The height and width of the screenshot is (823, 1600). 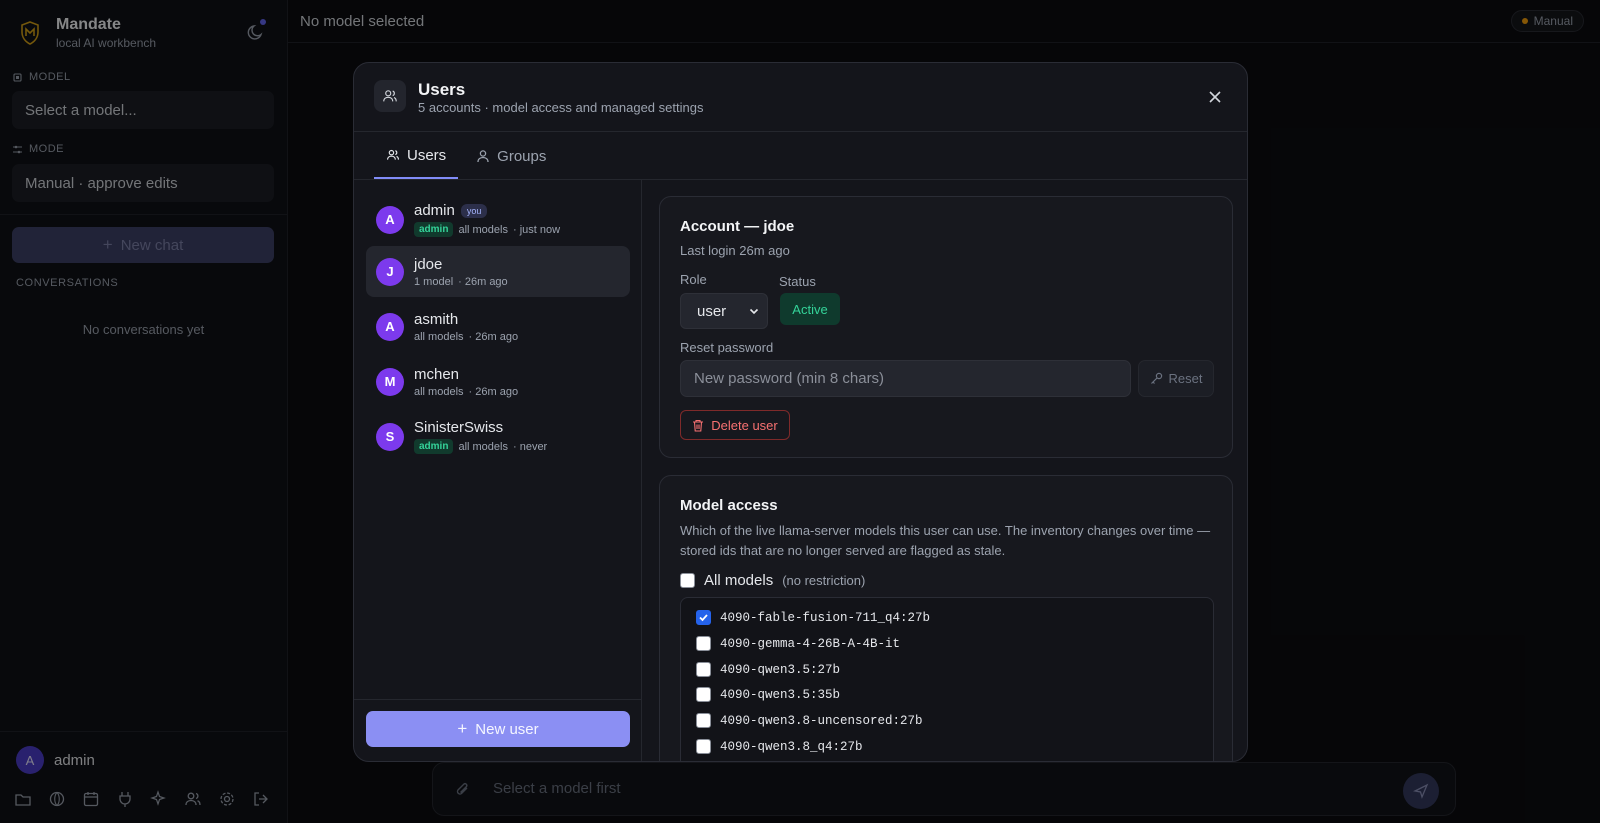 I want to click on user-last-seen: · just now, so click(x=536, y=229).